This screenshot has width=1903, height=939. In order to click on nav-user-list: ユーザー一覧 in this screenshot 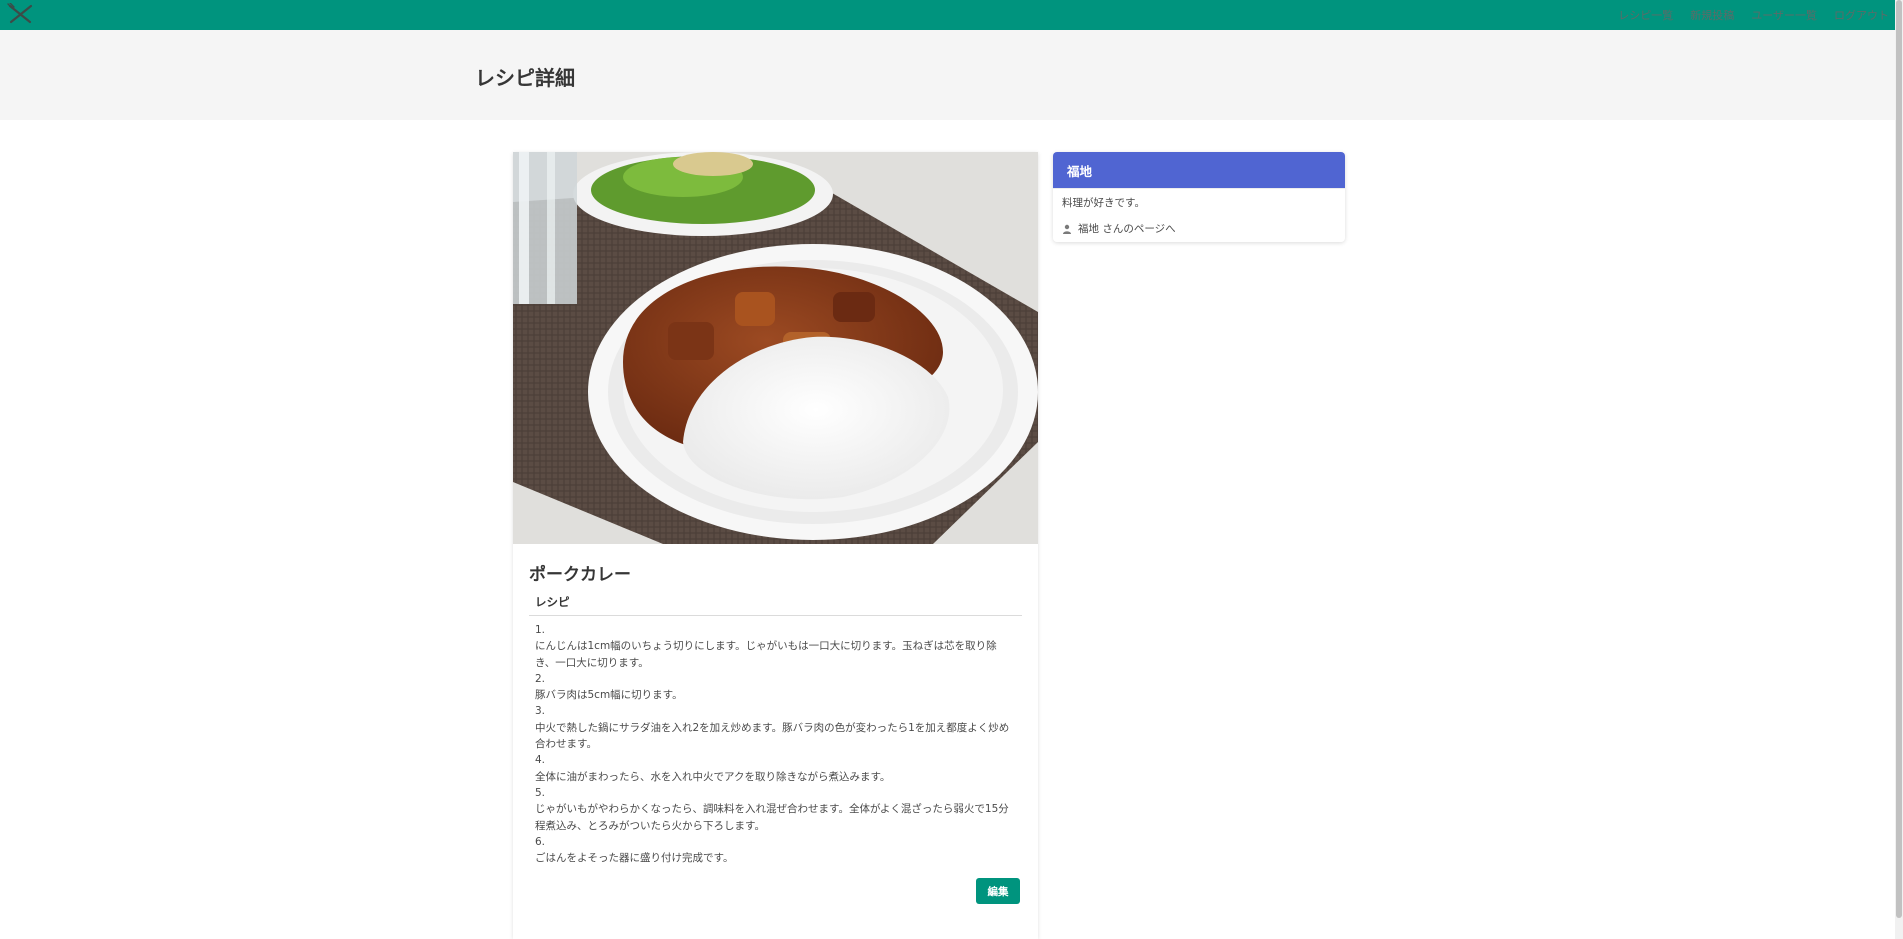, I will do `click(1784, 15)`.